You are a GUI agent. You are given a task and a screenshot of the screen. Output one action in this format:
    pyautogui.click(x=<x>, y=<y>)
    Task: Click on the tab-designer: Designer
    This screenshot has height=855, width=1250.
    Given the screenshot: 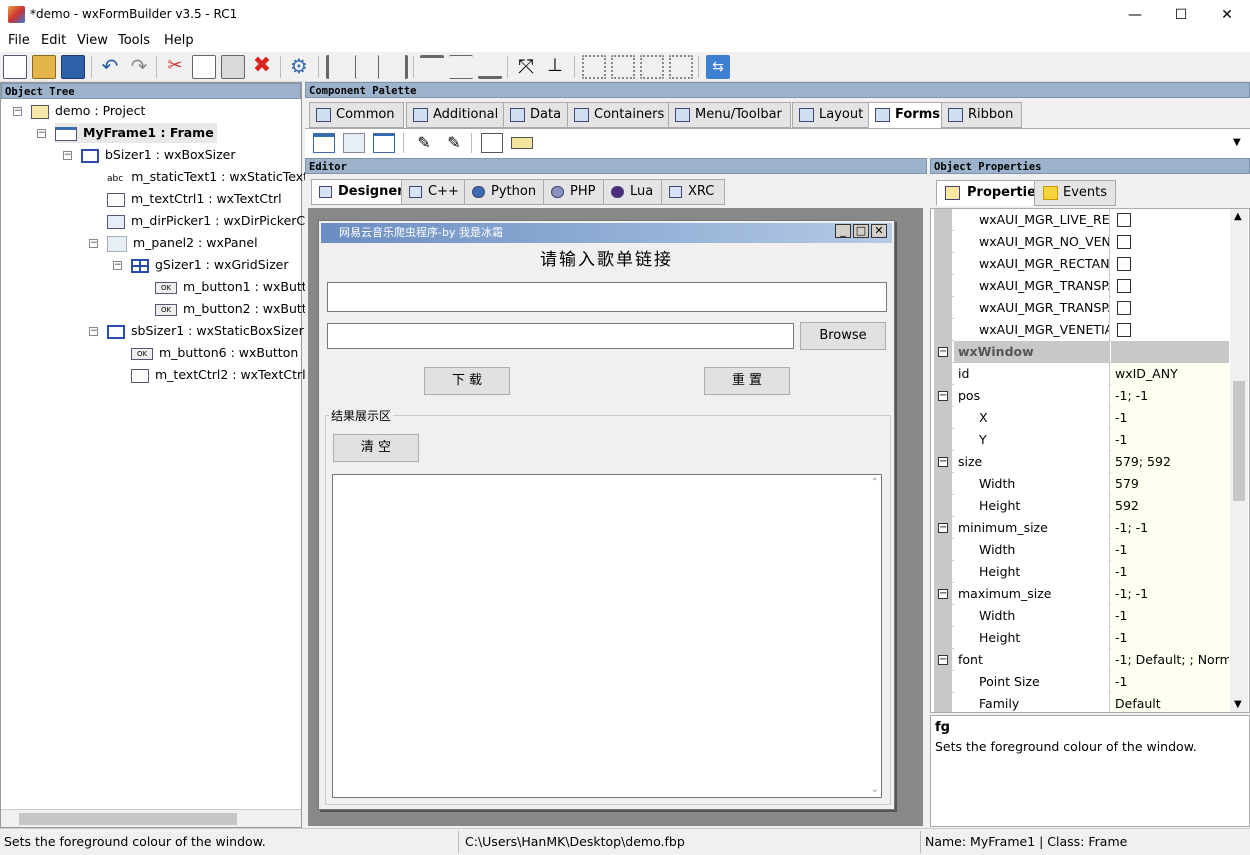 What is the action you would take?
    pyautogui.click(x=363, y=192)
    